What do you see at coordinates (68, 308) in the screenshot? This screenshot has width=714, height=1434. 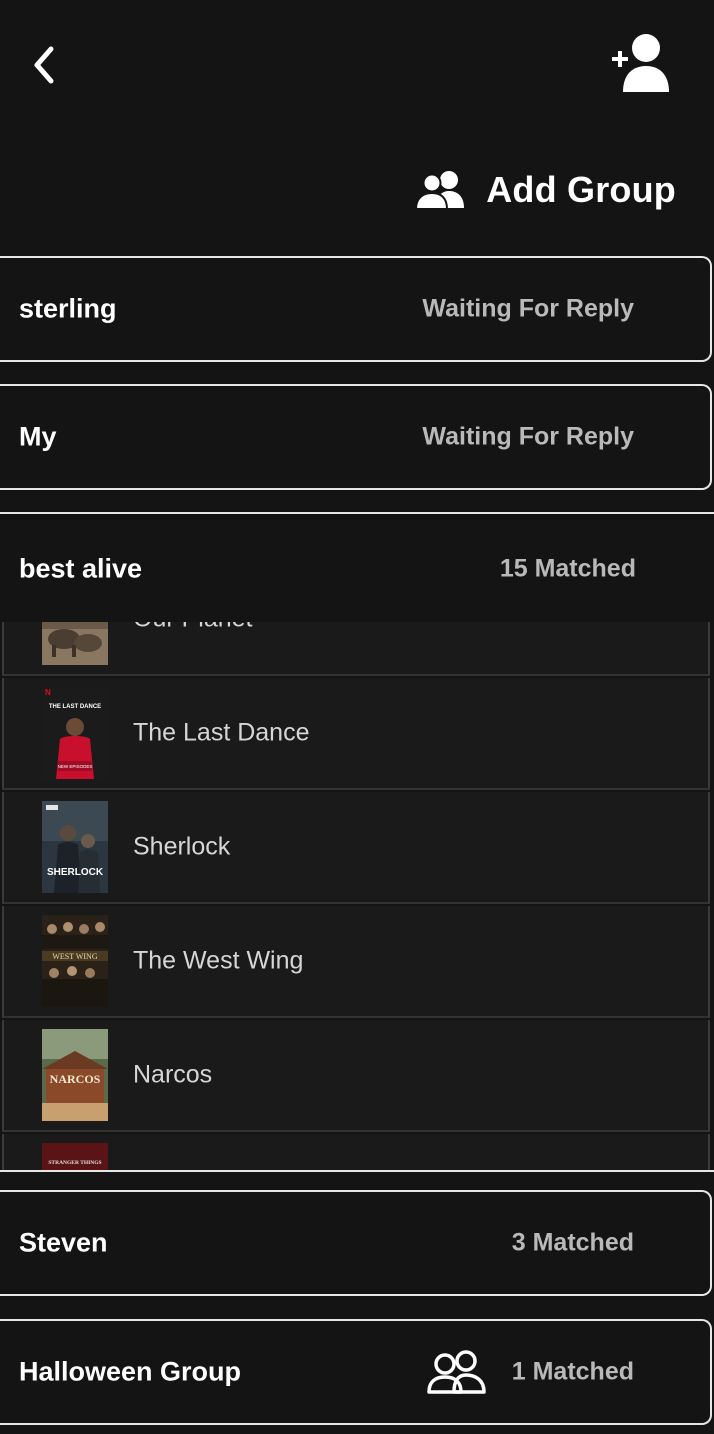 I see `group-name: sterling` at bounding box center [68, 308].